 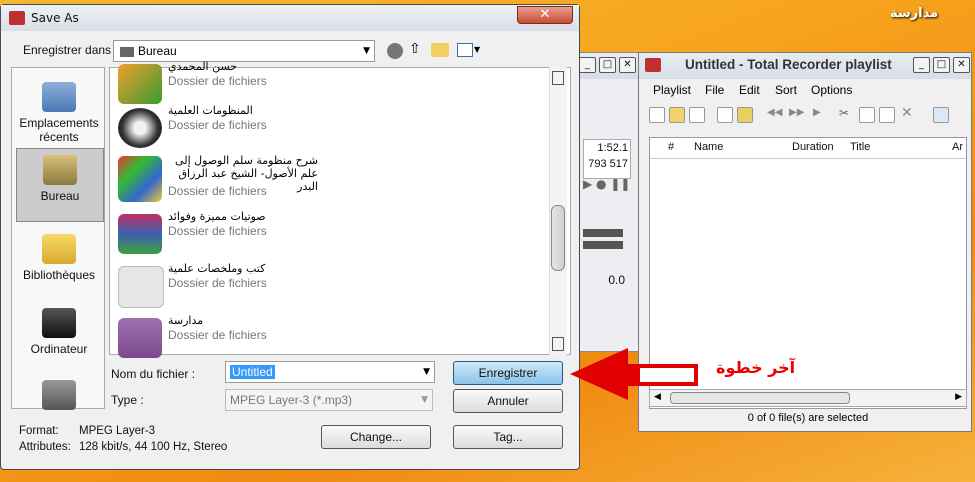 I want to click on menu-playlist: Playlist, so click(x=672, y=90).